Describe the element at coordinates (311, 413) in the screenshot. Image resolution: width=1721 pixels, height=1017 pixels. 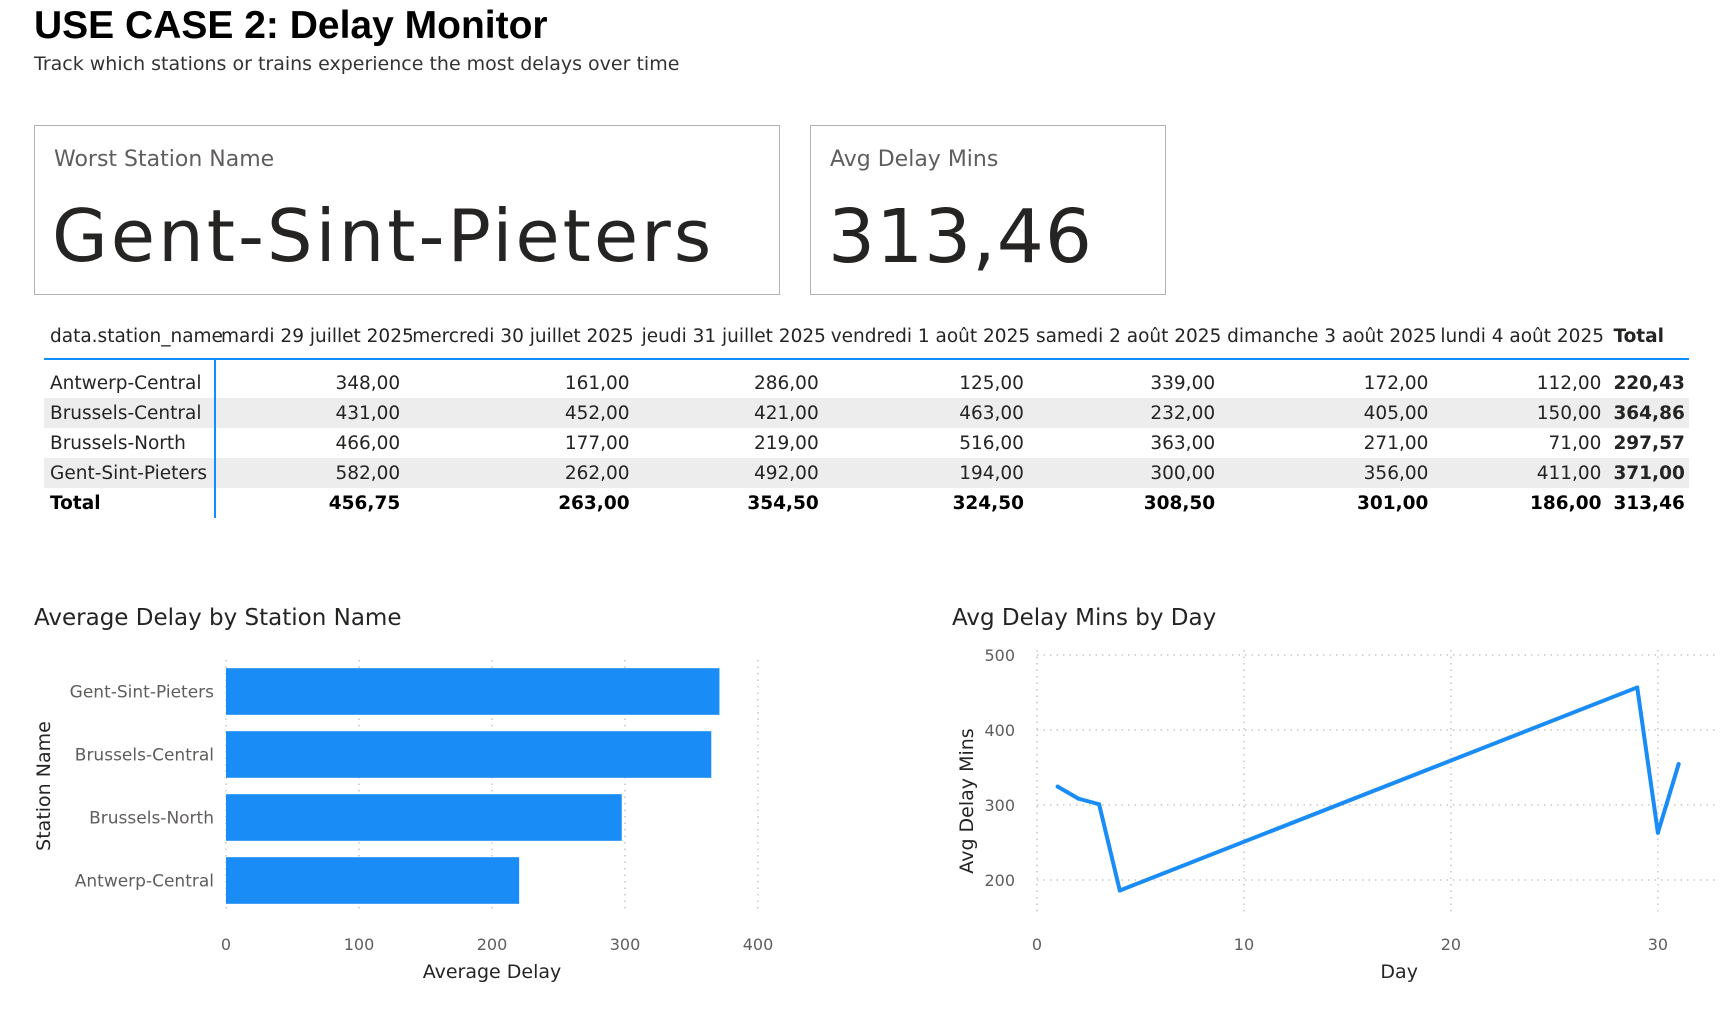
I see `table-cell: 431,00` at that location.